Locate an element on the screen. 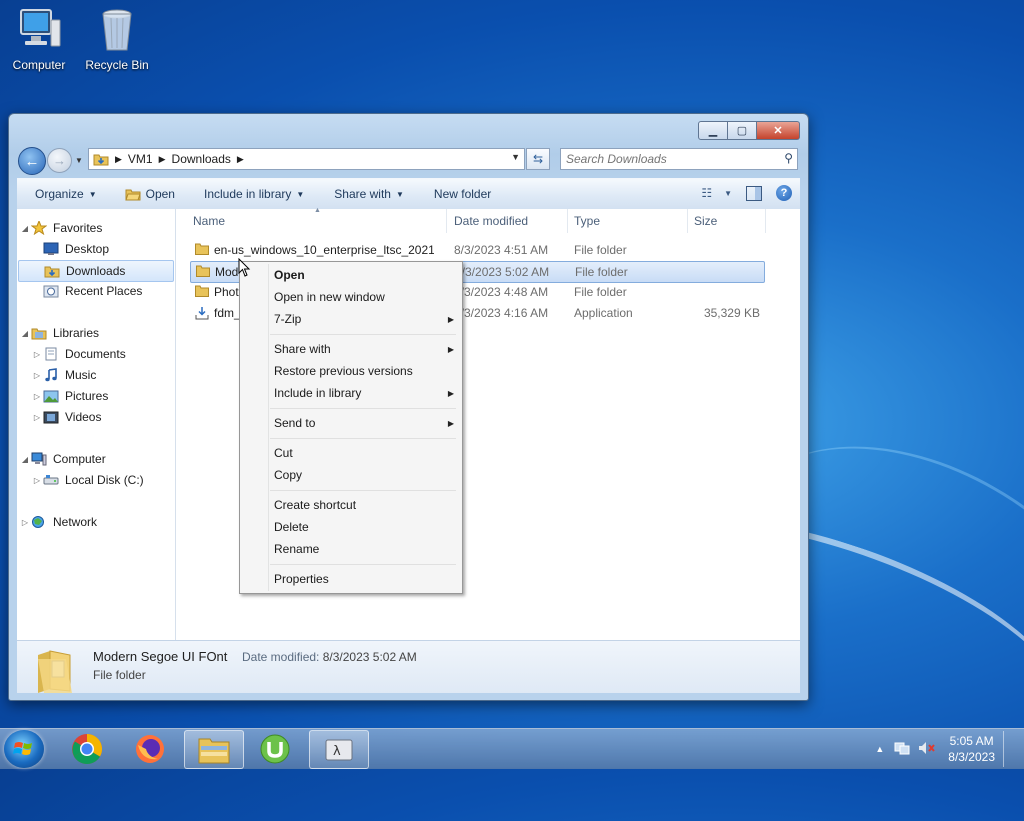 The width and height of the screenshot is (1024, 821). desktop-icon-computer: Computer is located at coordinates (39, 40).